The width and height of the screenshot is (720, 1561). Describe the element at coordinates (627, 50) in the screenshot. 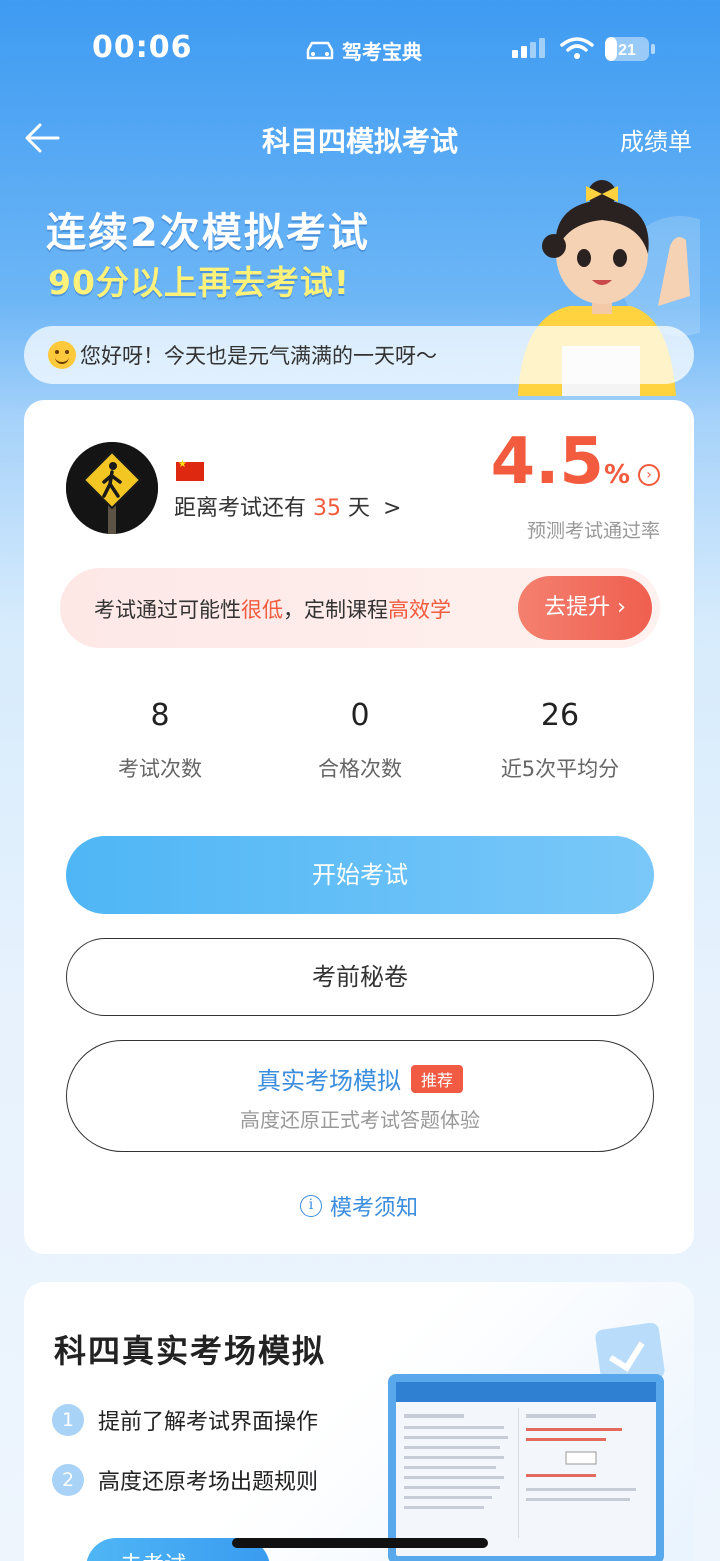

I see `battery-level: 21` at that location.